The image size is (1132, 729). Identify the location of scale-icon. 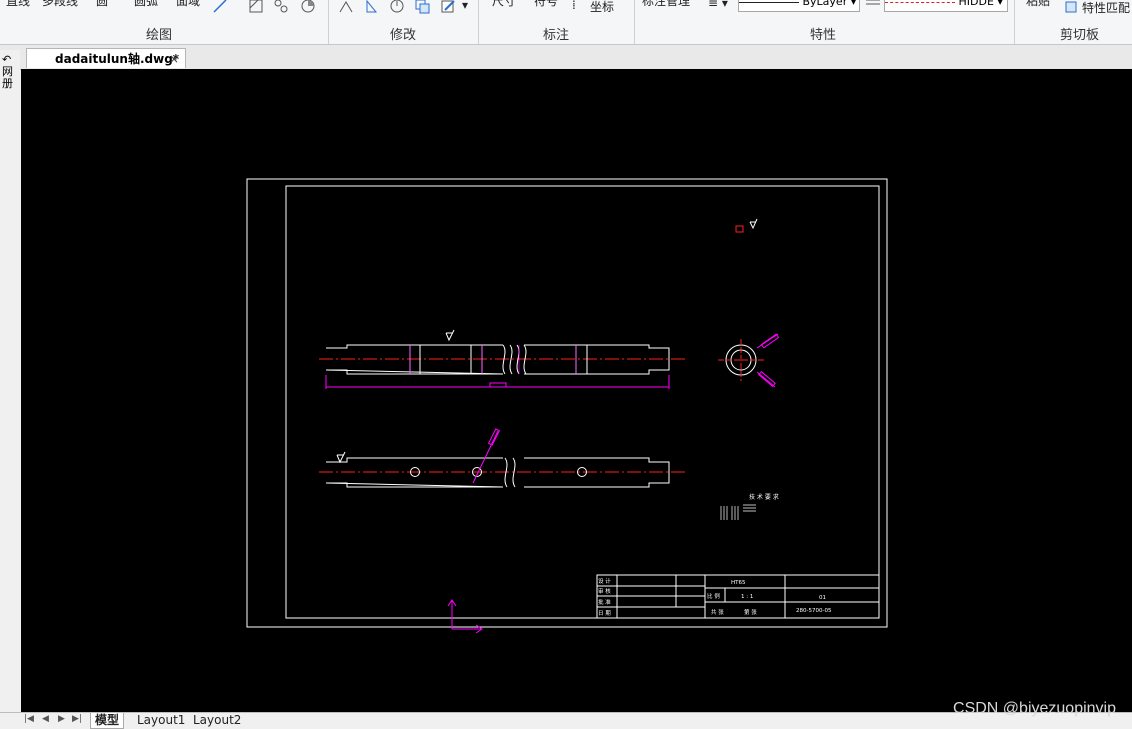
(372, 7).